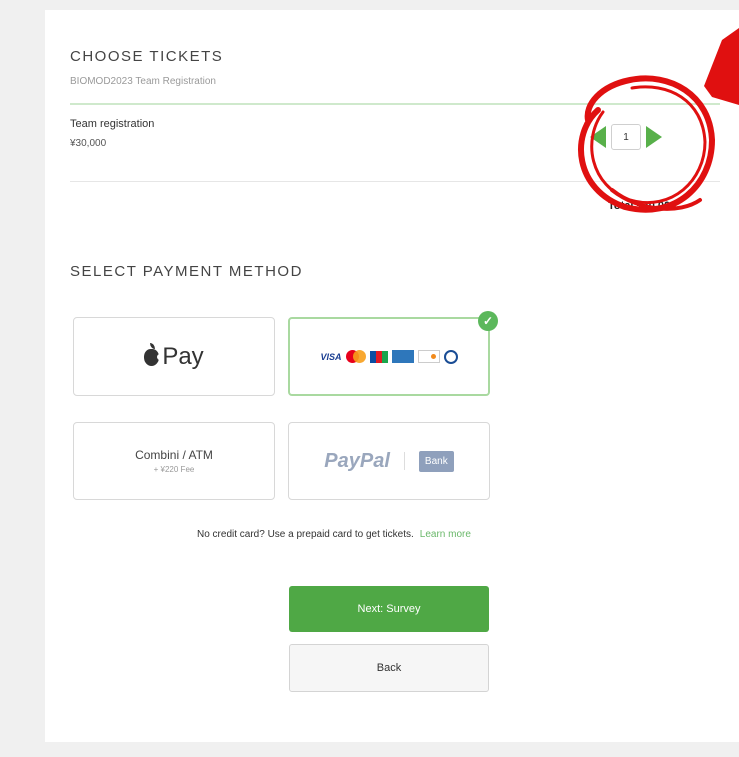 The width and height of the screenshot is (739, 757). I want to click on total-label: Total ¥30,000, so click(642, 206).